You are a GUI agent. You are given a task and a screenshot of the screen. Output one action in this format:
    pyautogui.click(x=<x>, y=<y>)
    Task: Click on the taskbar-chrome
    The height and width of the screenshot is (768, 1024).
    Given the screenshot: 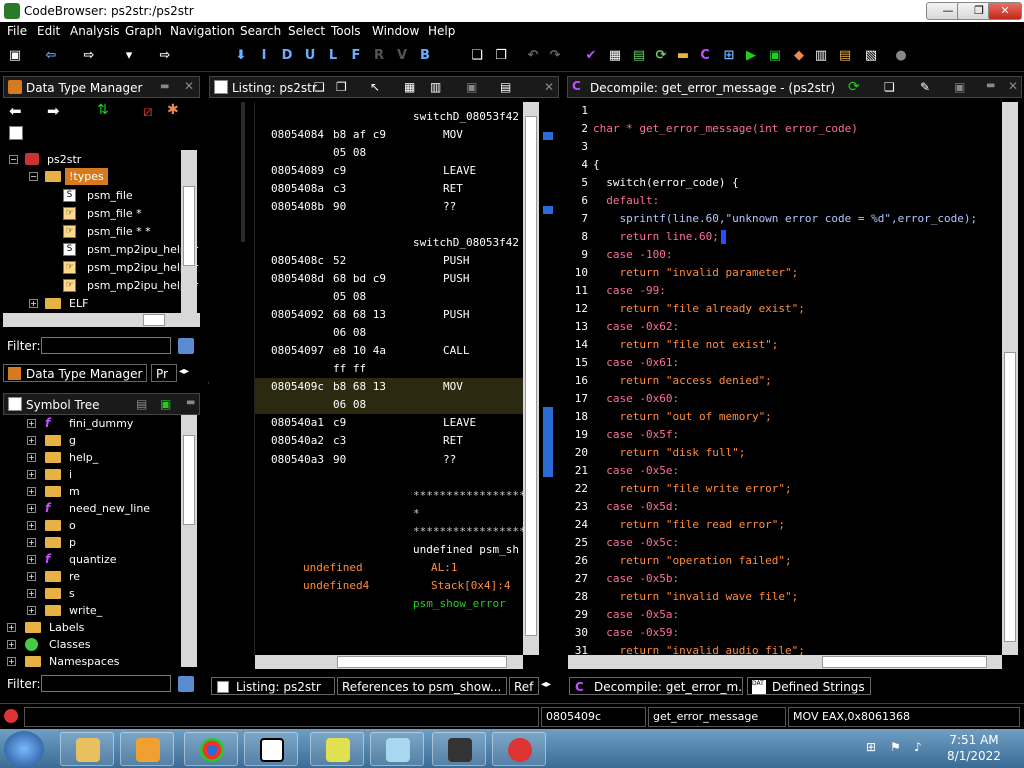 What is the action you would take?
    pyautogui.click(x=211, y=749)
    